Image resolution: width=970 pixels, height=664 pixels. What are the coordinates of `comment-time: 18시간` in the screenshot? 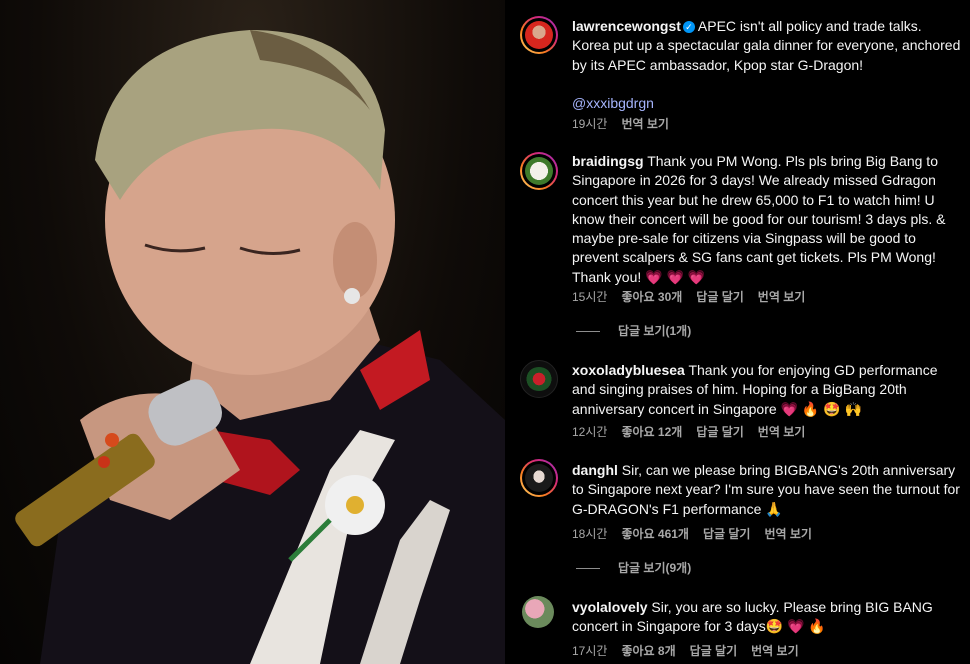 It's located at (590, 534).